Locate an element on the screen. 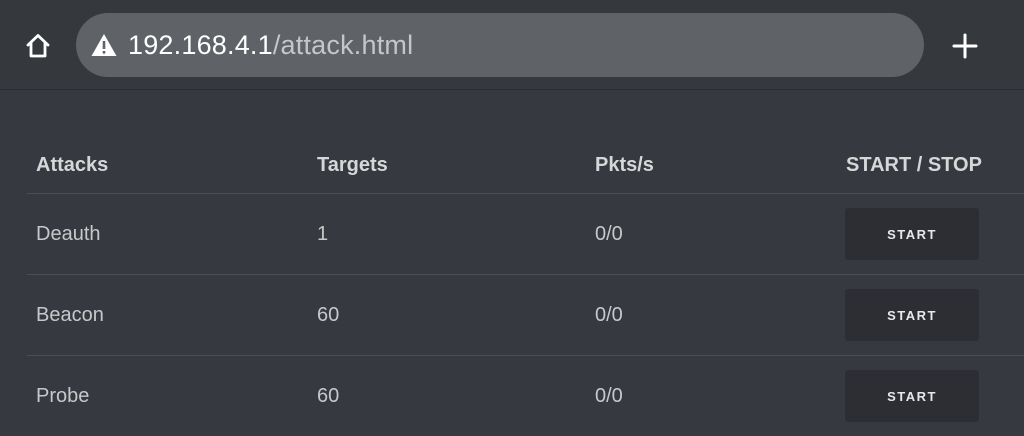  attack-name: Probe is located at coordinates (167, 396).